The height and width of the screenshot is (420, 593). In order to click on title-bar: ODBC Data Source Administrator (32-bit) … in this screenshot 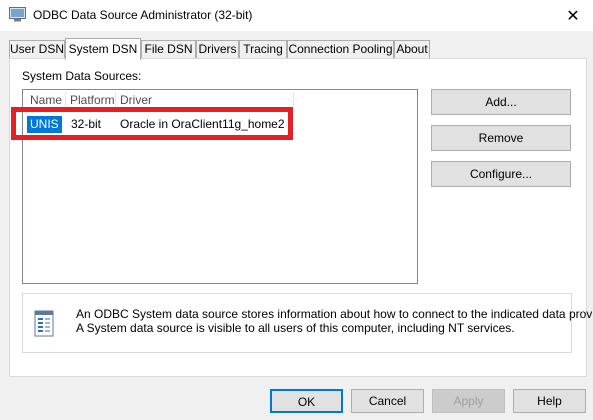, I will do `click(296, 15)`.